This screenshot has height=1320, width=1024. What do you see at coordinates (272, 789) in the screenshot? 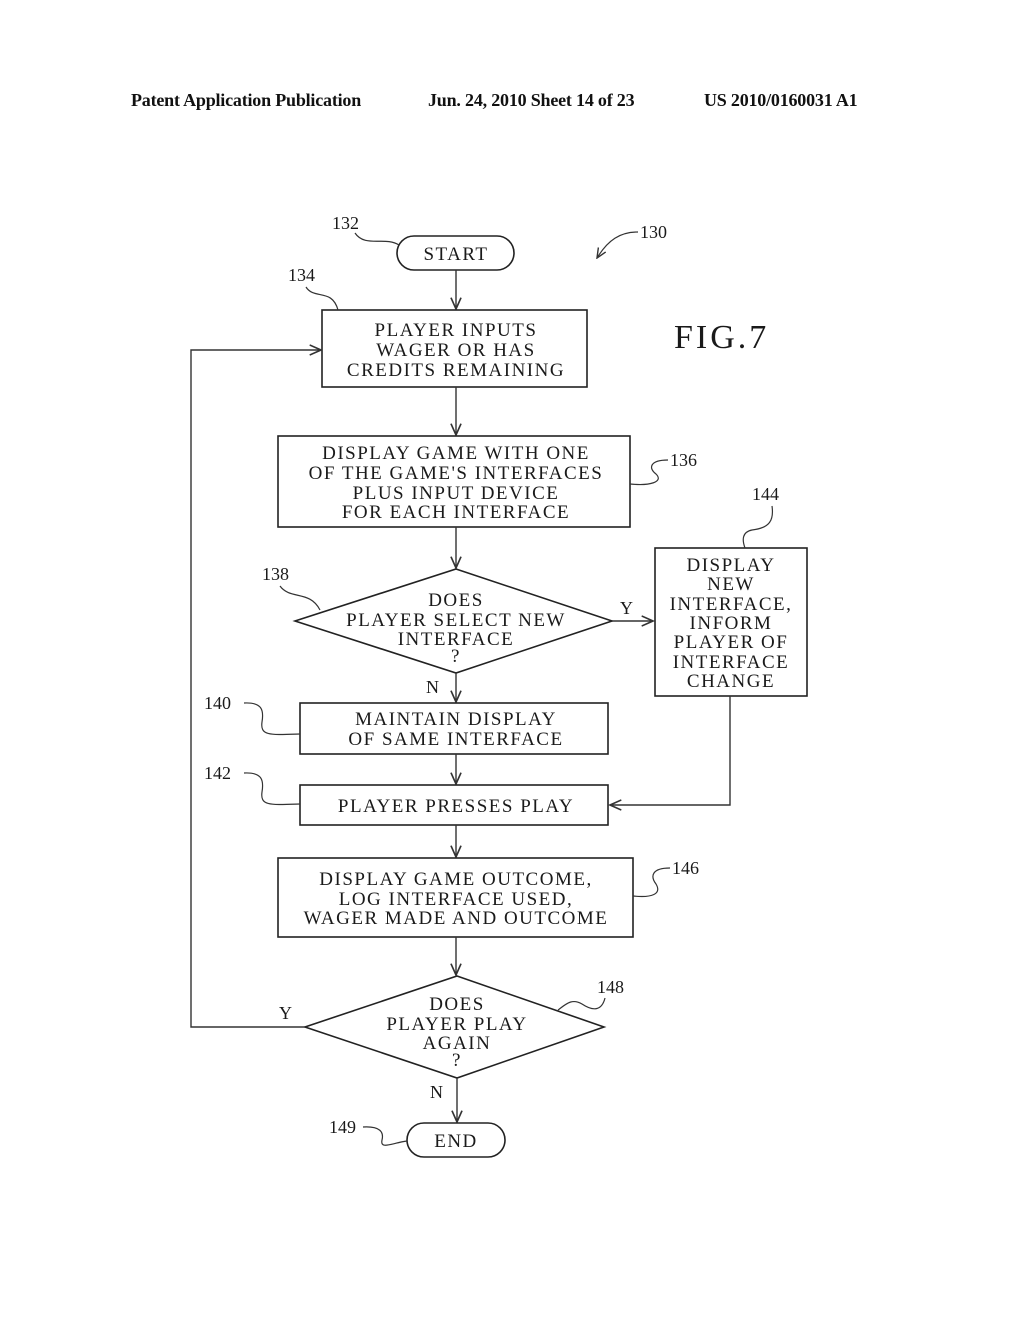
I see `press-ref-leader` at bounding box center [272, 789].